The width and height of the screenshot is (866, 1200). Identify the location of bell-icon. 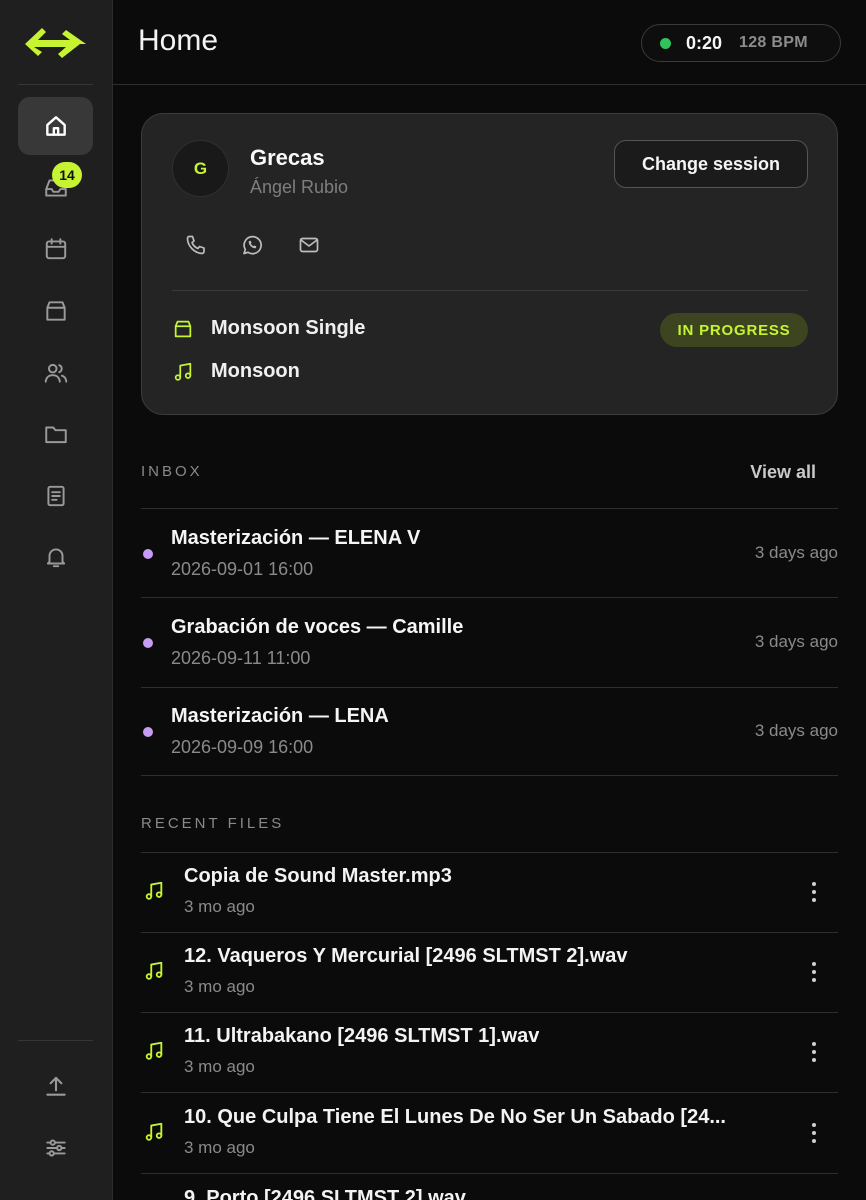
(55, 558).